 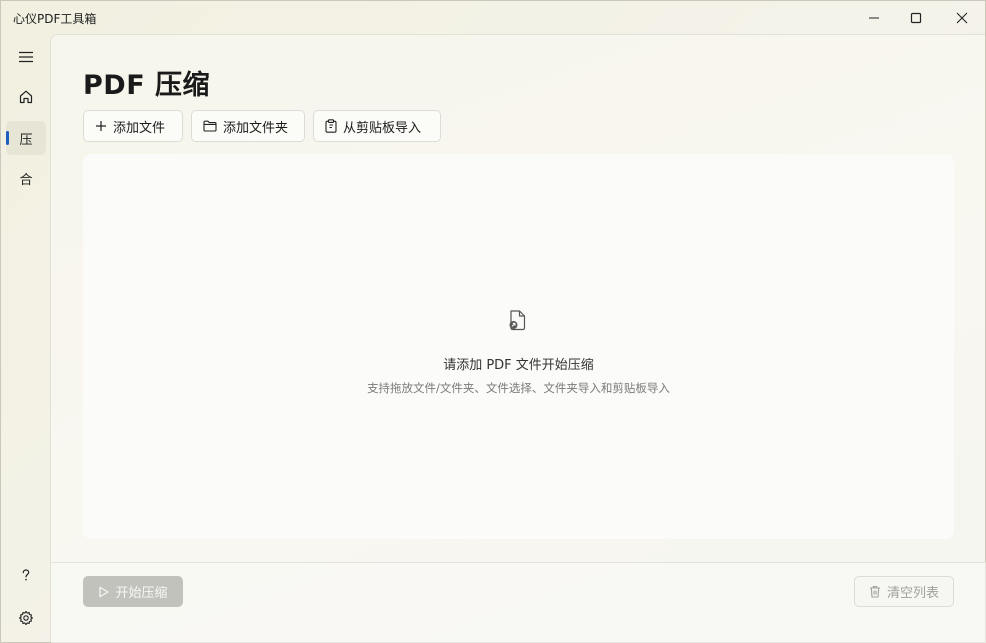 What do you see at coordinates (518, 603) in the screenshot?
I see `footer-bar: 开始压缩 清空列表` at bounding box center [518, 603].